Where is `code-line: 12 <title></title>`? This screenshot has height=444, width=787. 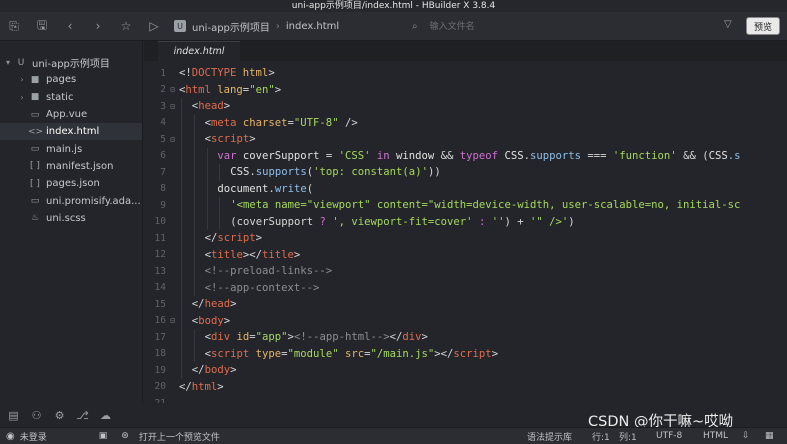 code-line: 12 <title></title> is located at coordinates (465, 254).